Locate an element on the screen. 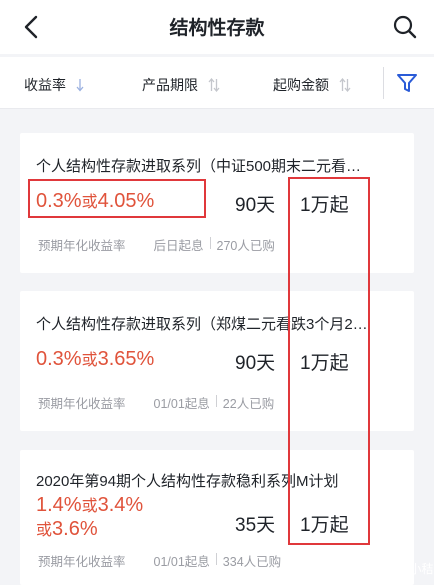 The image size is (434, 585). filter-term: 产品期限 is located at coordinates (181, 85).